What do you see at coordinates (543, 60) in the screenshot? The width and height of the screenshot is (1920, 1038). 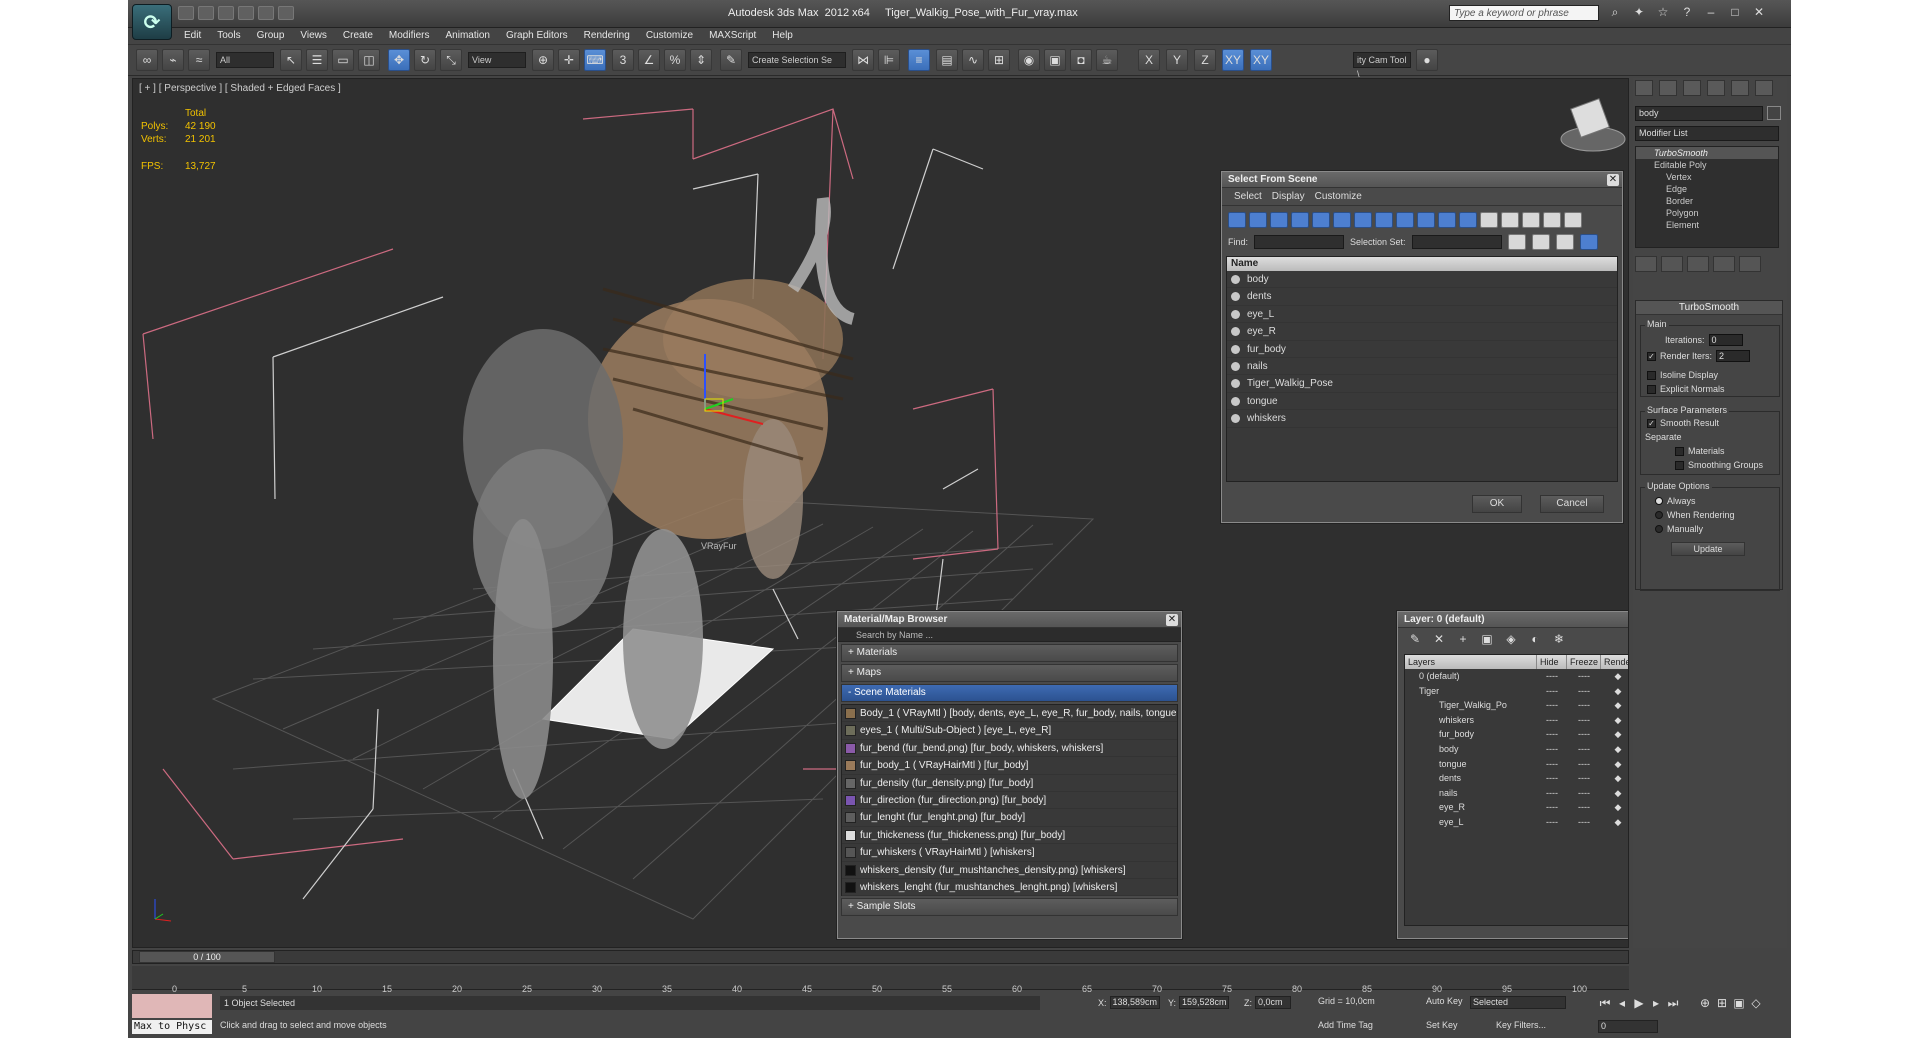 I see `pivot-center-icon: ⊕` at bounding box center [543, 60].